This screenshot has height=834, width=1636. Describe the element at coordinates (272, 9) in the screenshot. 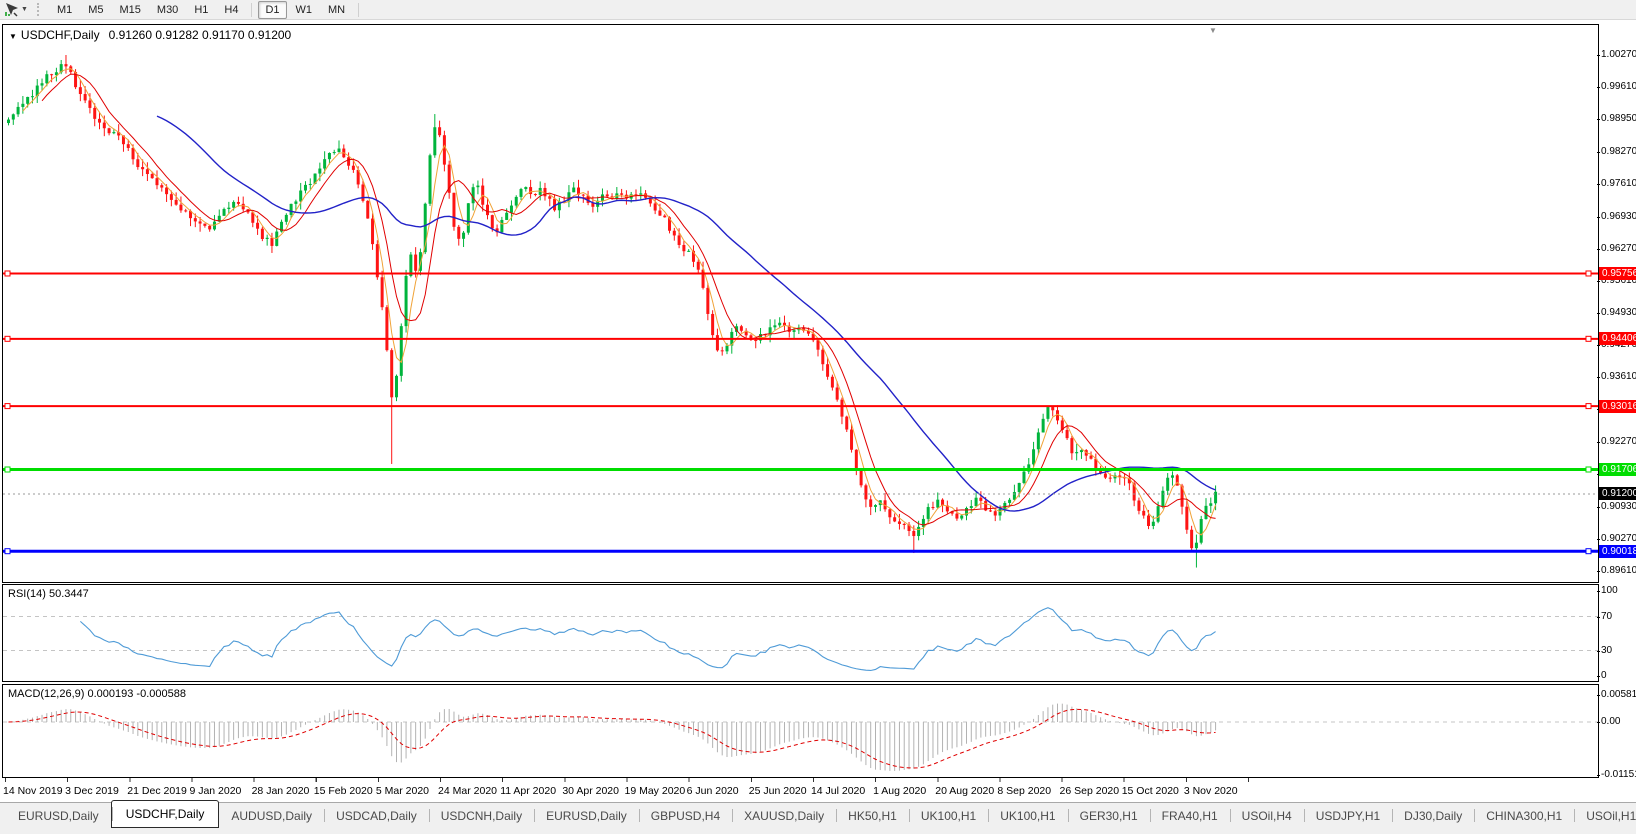

I see `timeframe-button-d1: D1` at that location.